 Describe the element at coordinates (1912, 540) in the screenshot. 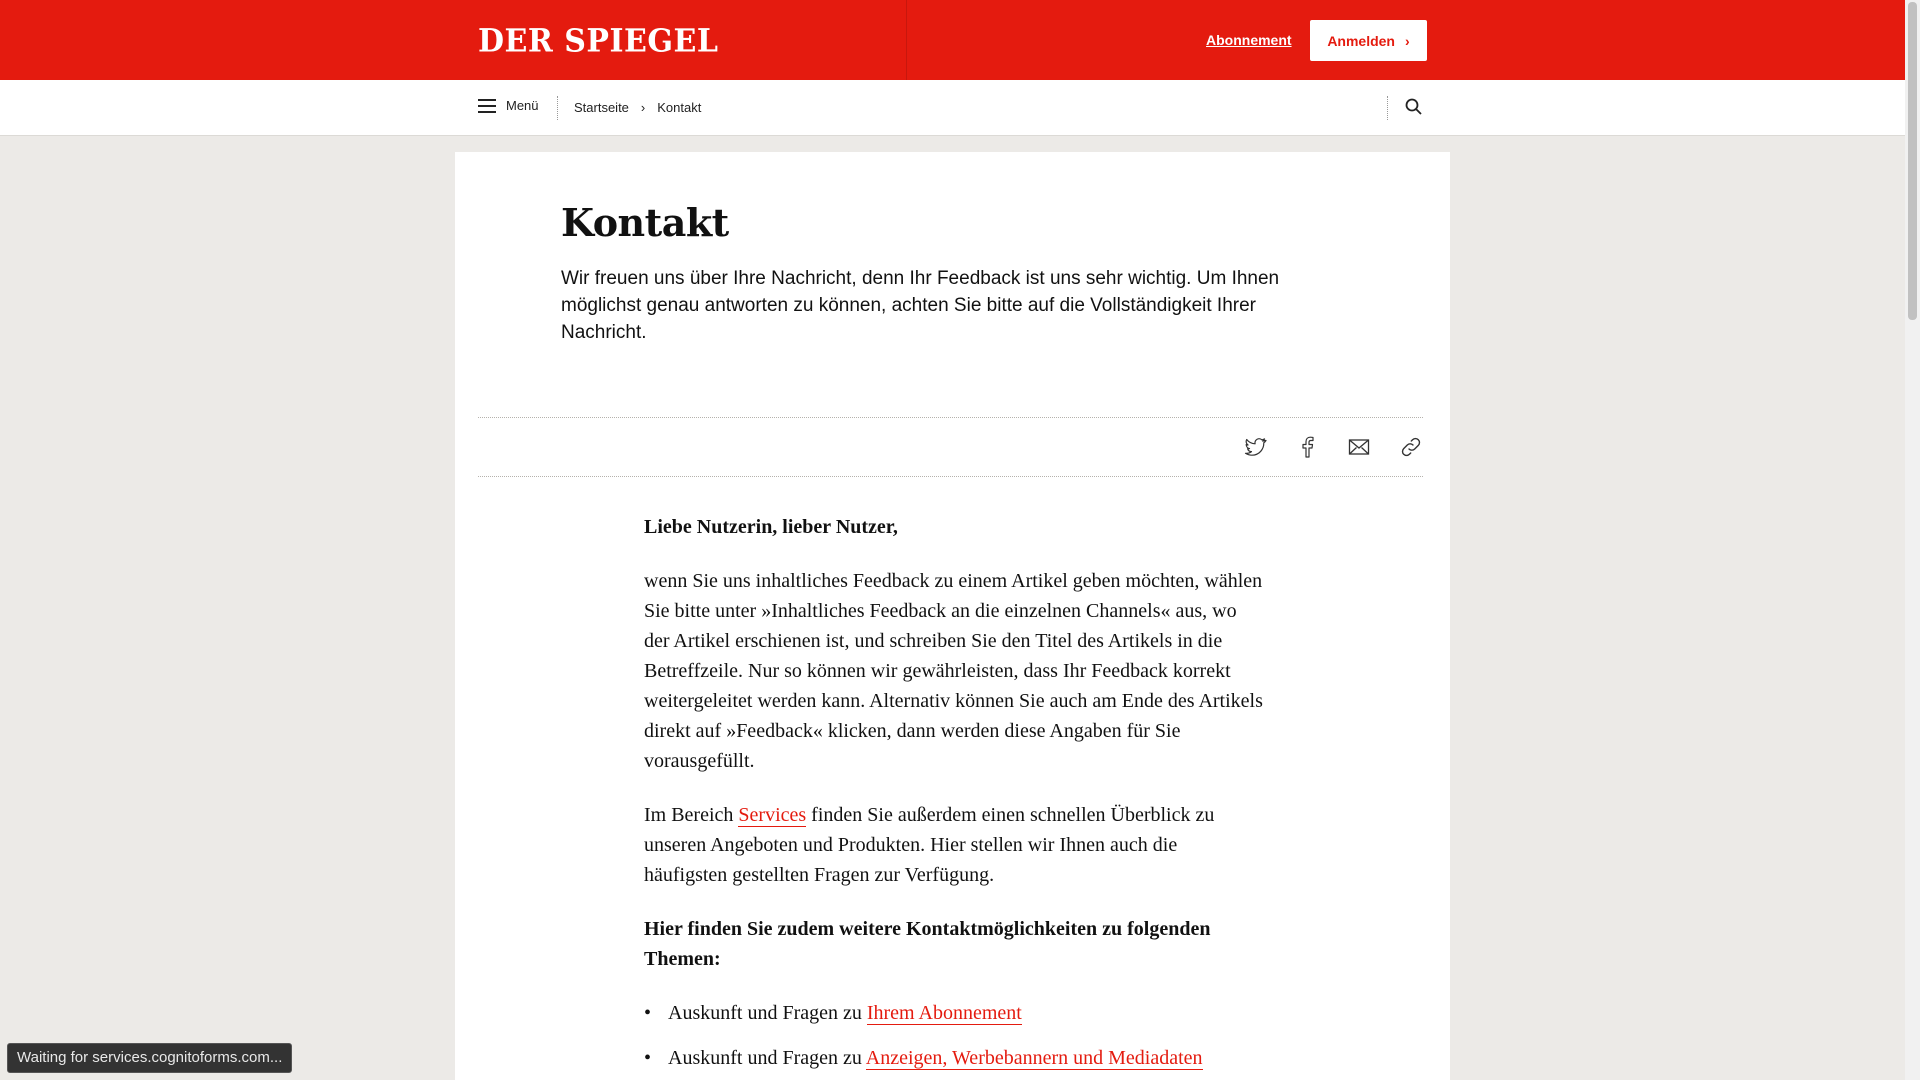

I see `page-scrollbar` at that location.